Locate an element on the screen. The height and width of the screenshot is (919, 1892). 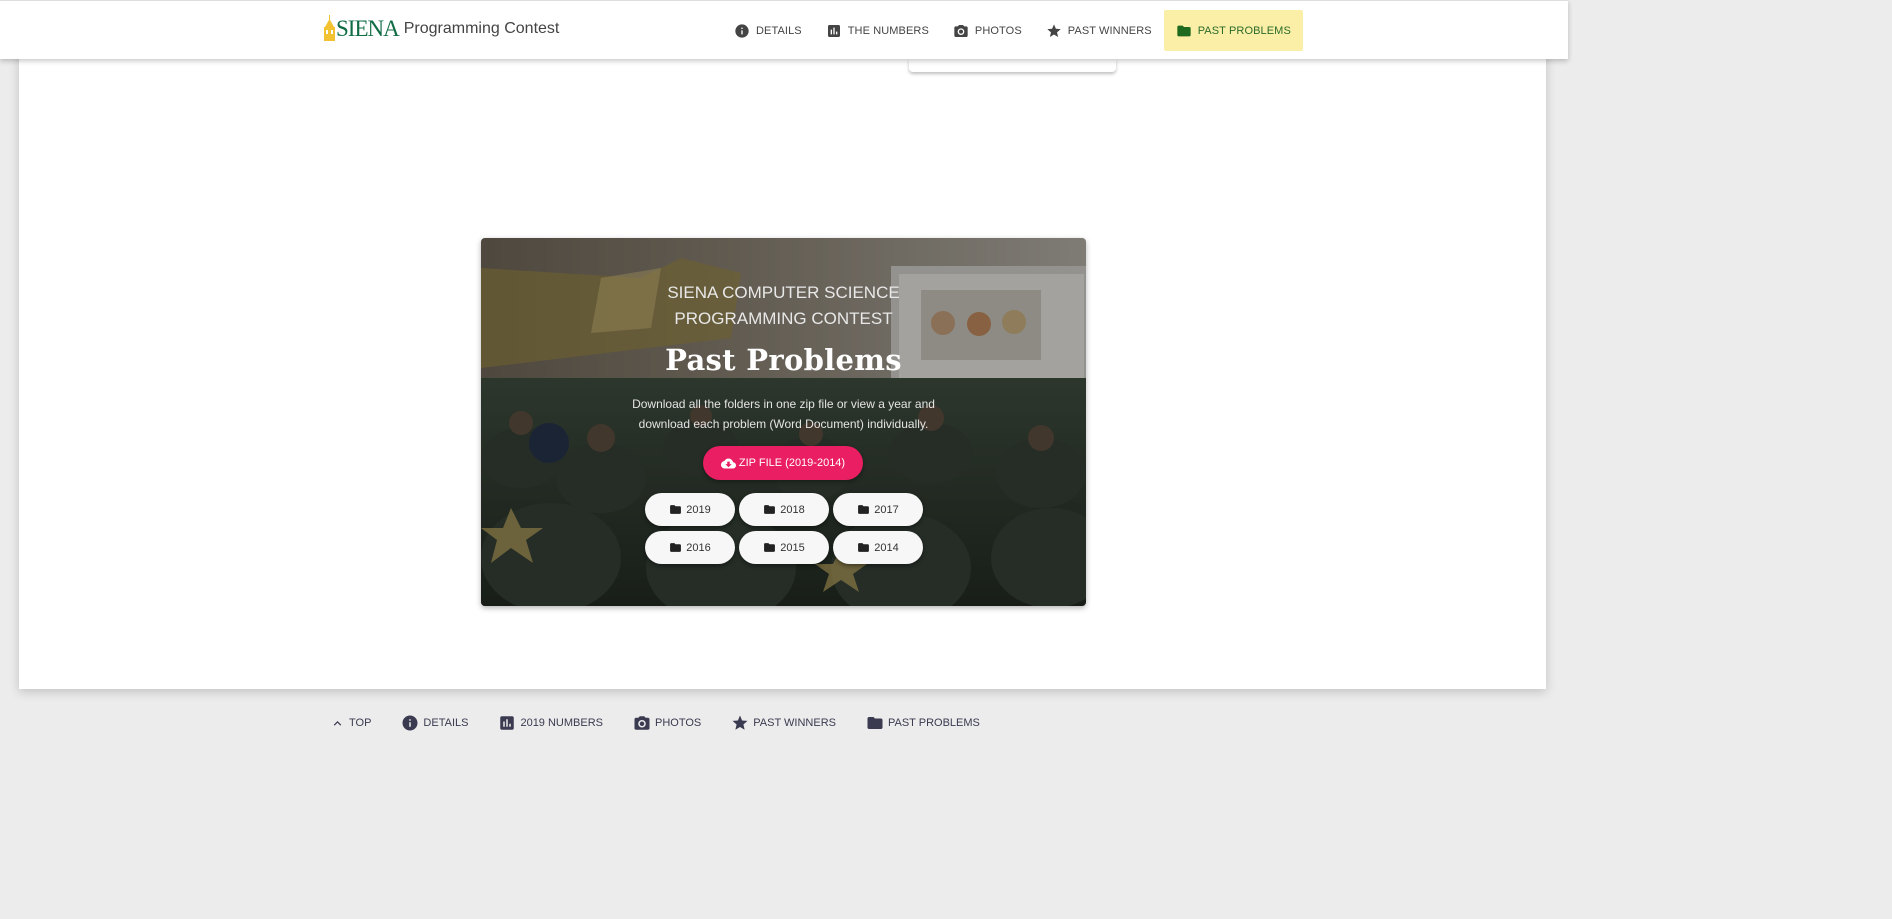
footer-top-link: TOP is located at coordinates (350, 723).